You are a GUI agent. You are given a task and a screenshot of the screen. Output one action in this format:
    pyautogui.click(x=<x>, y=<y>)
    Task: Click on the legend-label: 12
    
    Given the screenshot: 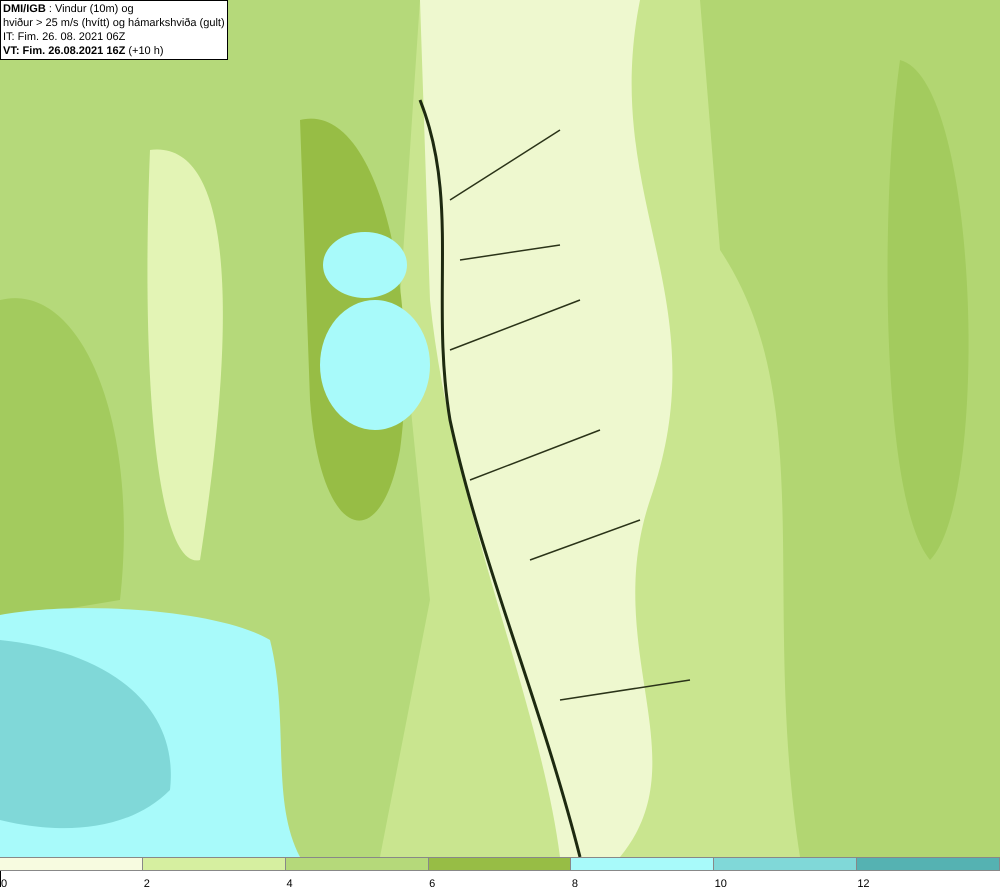 What is the action you would take?
    pyautogui.click(x=863, y=882)
    